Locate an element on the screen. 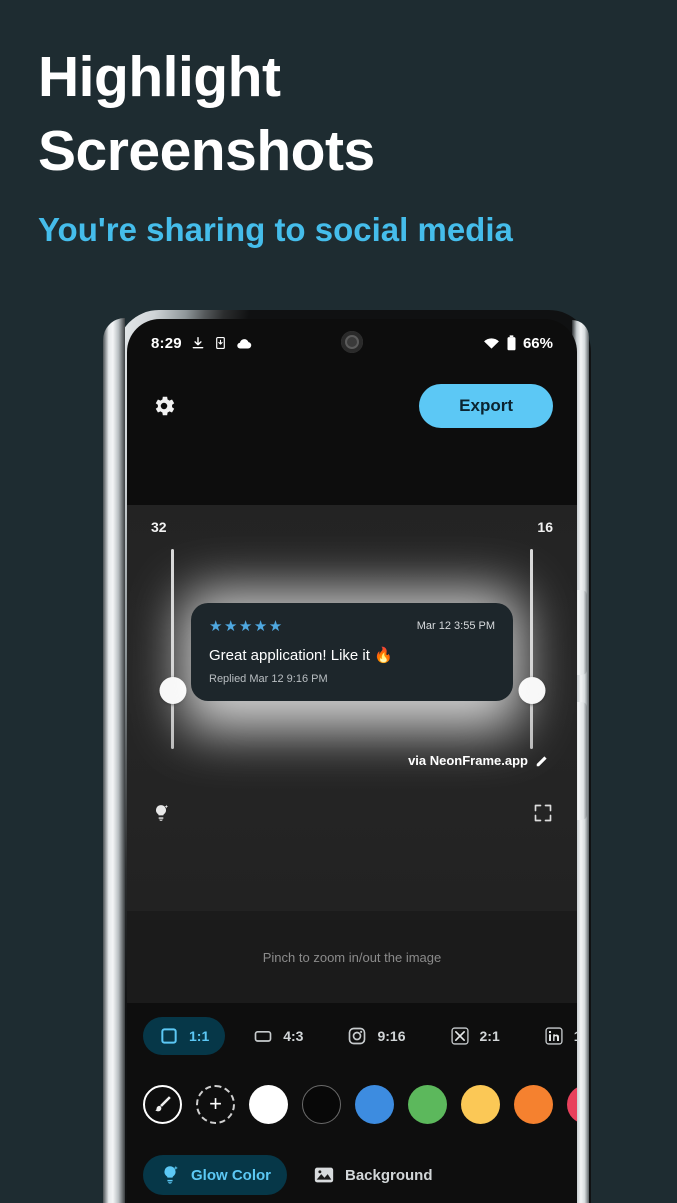  left-slider-track is located at coordinates (172, 649).